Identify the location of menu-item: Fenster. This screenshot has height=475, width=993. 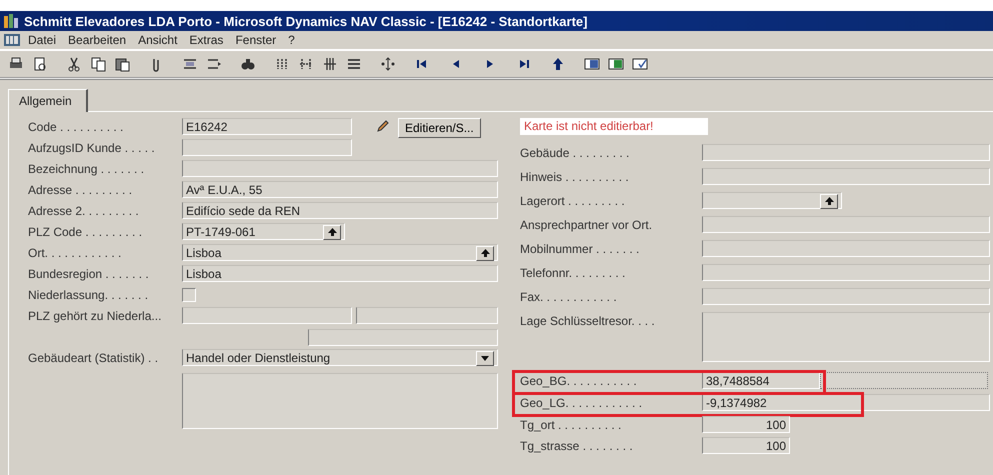
(255, 40).